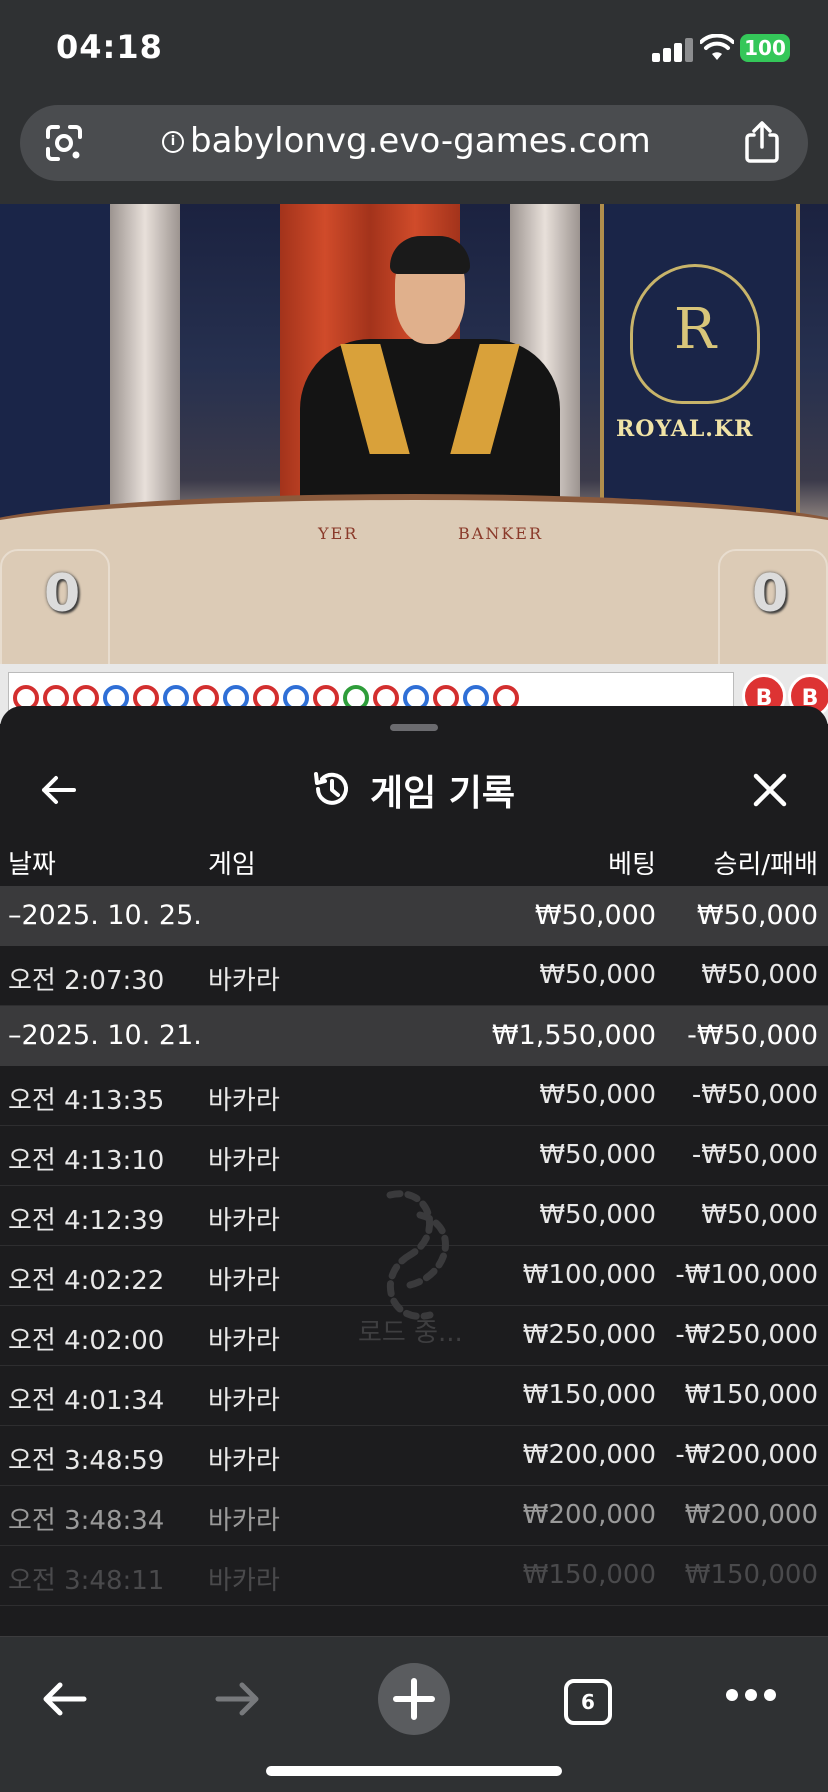 This screenshot has width=828, height=1792. What do you see at coordinates (109, 47) in the screenshot?
I see `status-time: 04:18` at bounding box center [109, 47].